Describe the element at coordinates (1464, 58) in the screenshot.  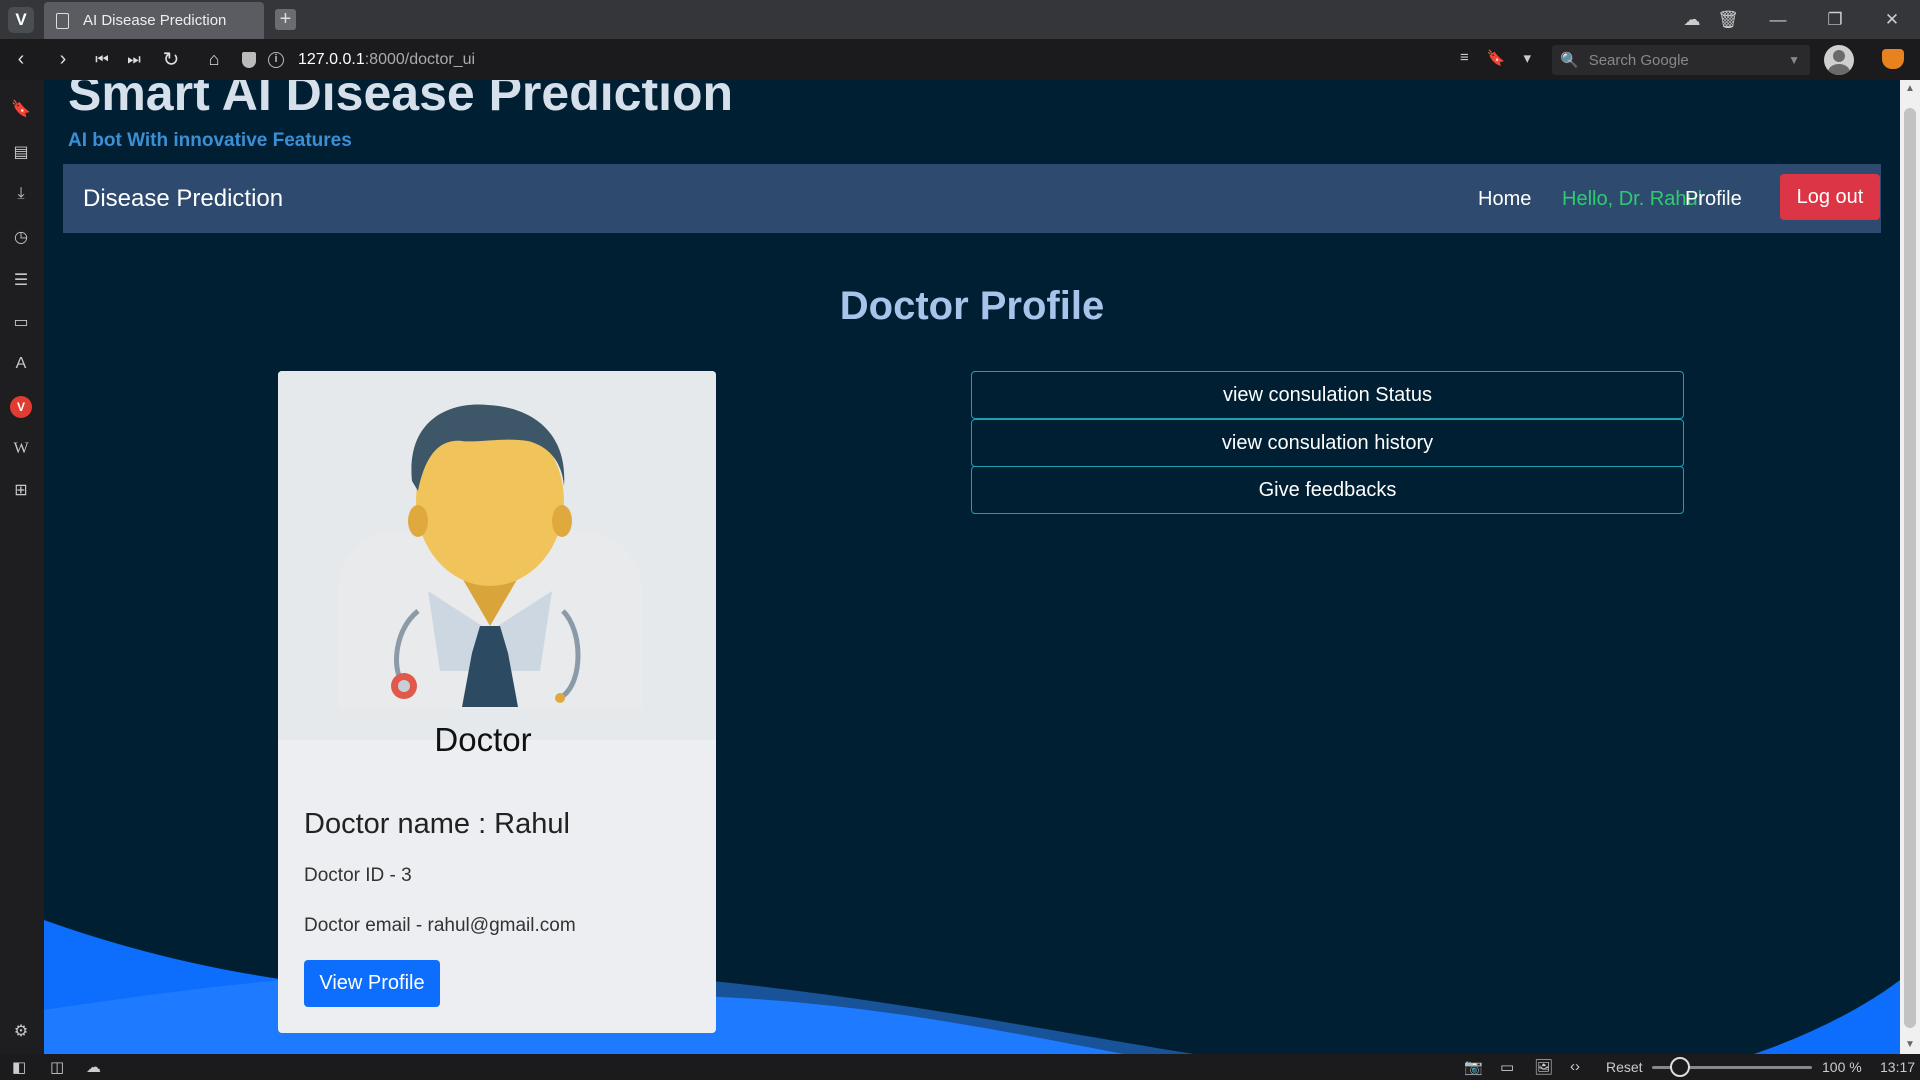
I see `reader-view-icon: ≡` at that location.